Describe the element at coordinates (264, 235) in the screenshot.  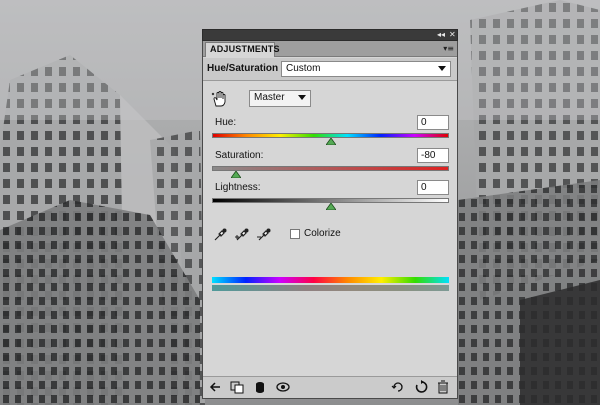
I see `eyedropper-subtract-icon` at that location.